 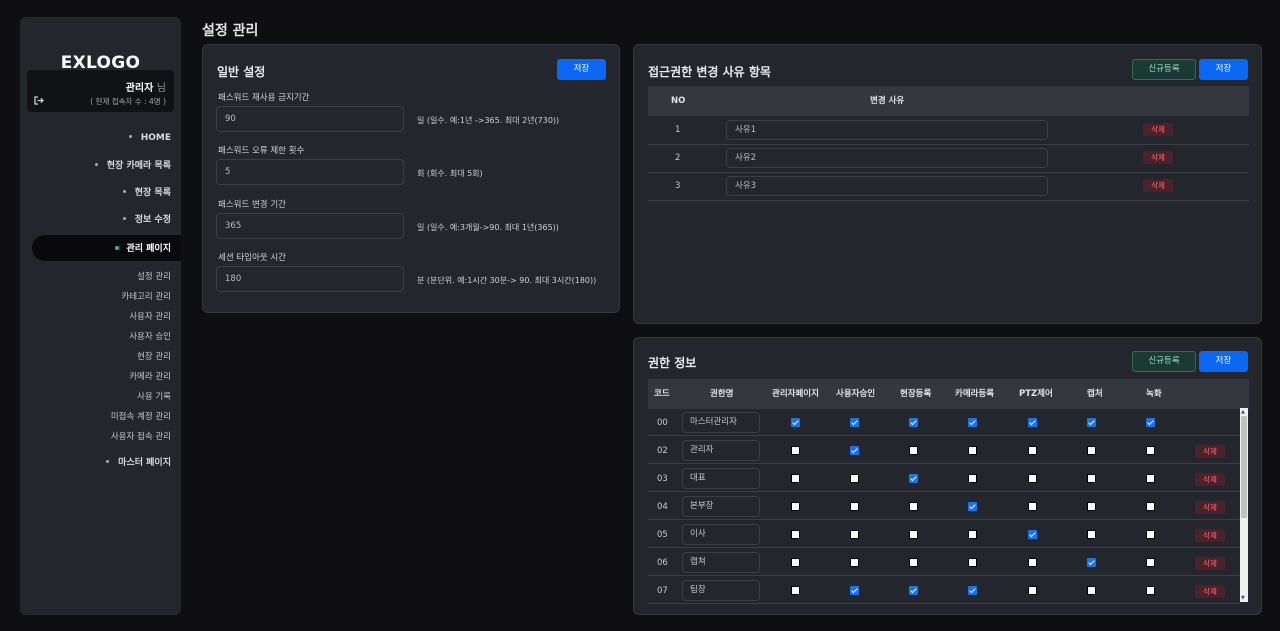 I want to click on scrollbar: ▲ ▼, so click(x=1244, y=505).